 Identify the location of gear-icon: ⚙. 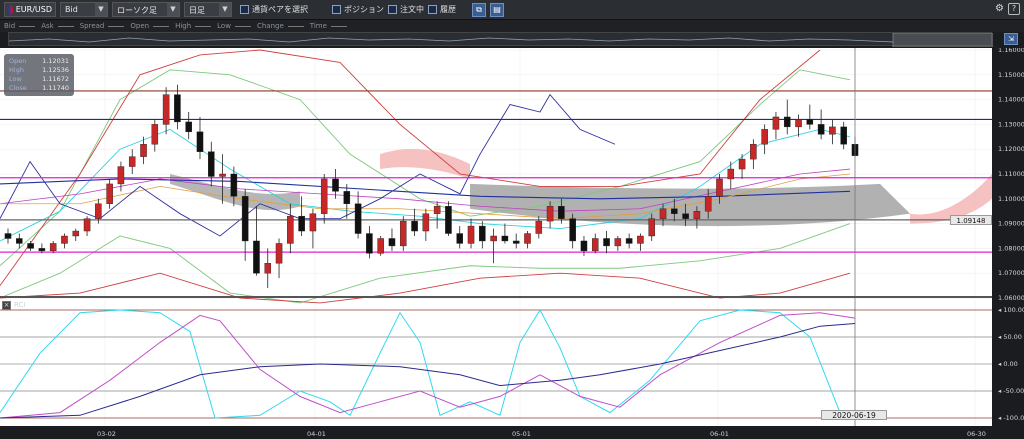
(999, 8).